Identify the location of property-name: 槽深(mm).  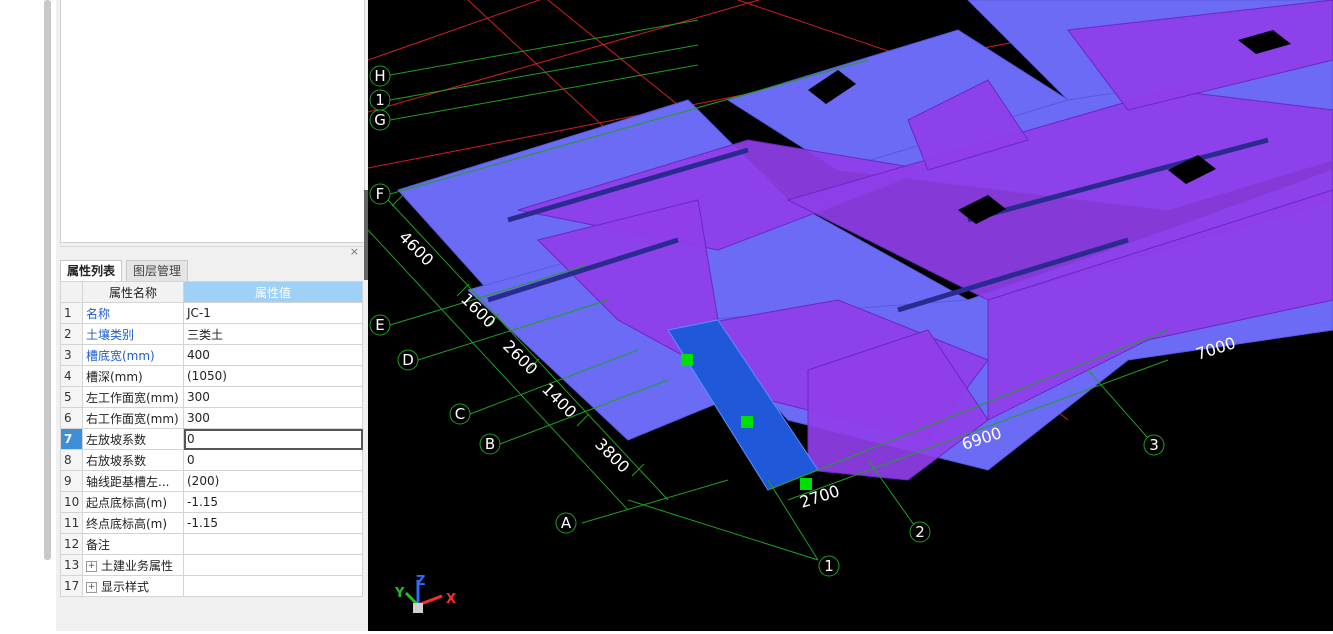
(133, 376).